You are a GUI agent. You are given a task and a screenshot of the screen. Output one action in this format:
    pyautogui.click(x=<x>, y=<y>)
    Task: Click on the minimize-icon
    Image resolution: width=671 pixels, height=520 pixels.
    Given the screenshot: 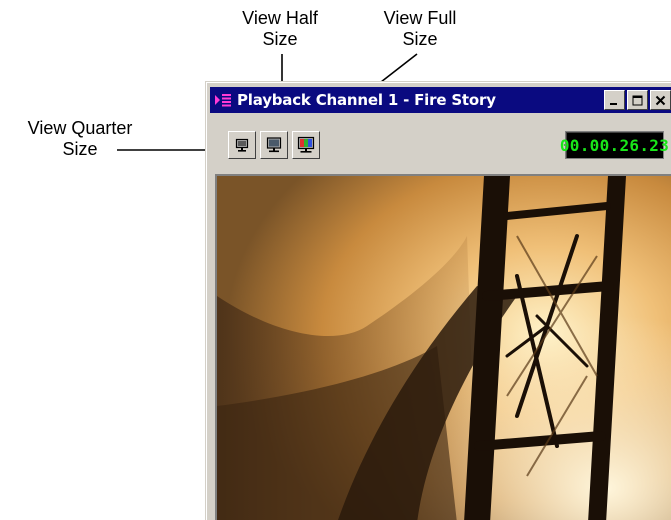 What is the action you would take?
    pyautogui.click(x=613, y=103)
    